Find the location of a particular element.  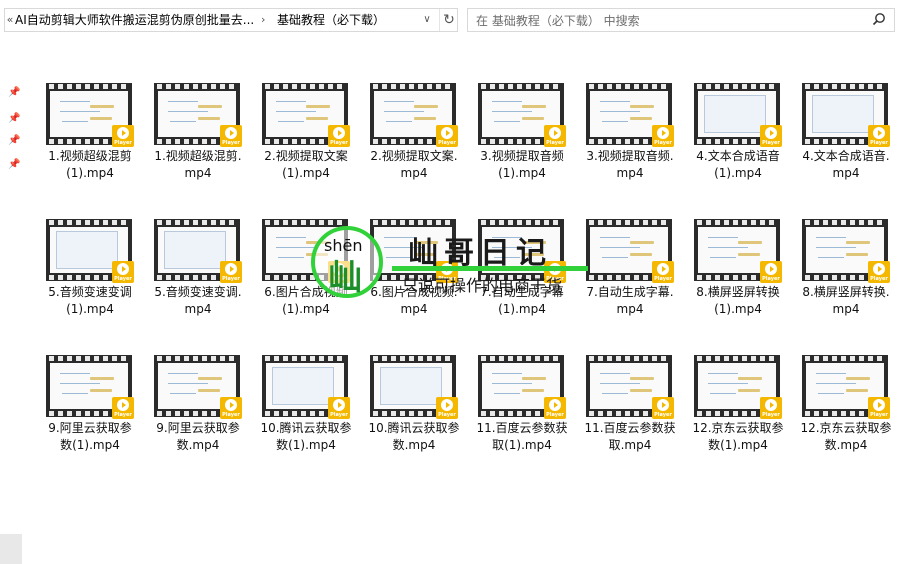

file-item: Player 3.视频提取音频. mp4 is located at coordinates (630, 140).